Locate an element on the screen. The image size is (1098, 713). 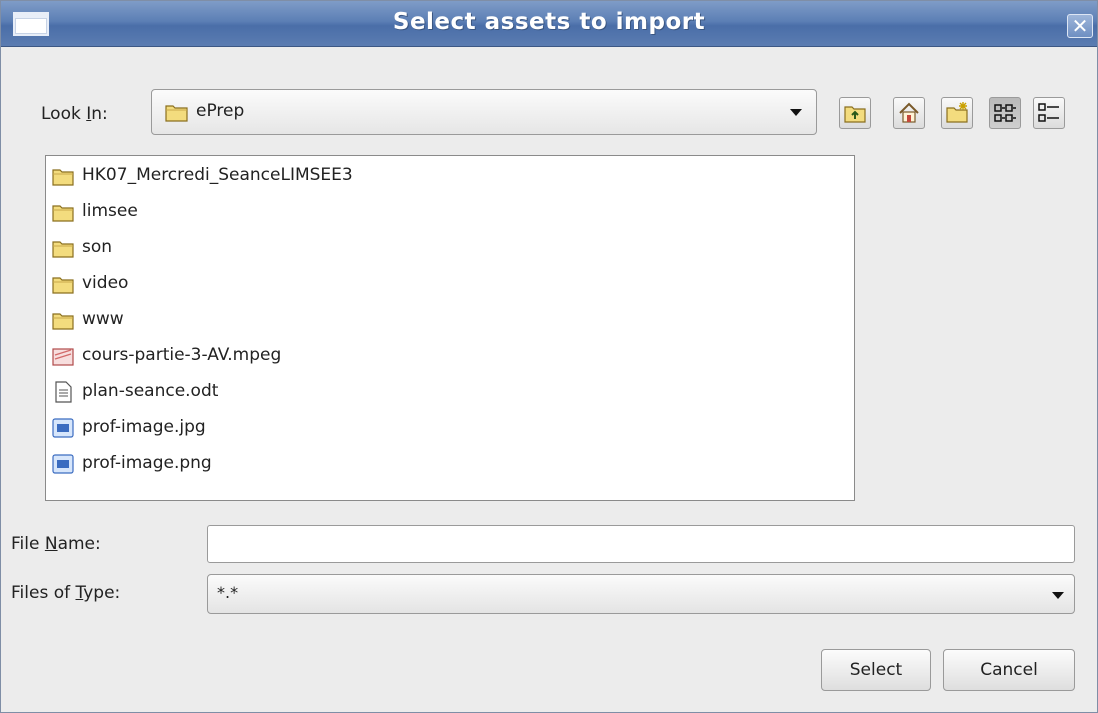
file-type-combo: *.* is located at coordinates (641, 594).